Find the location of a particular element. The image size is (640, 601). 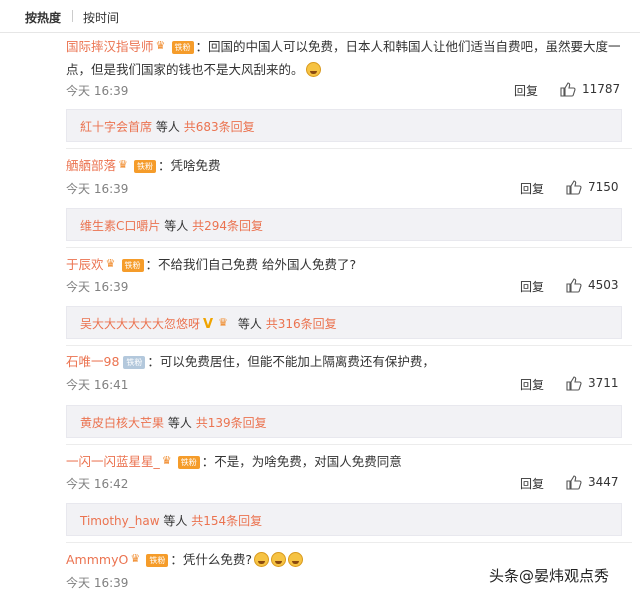

sub-replies-summary: 维生素C口嚼片 等人 共294条回复 is located at coordinates (171, 225).